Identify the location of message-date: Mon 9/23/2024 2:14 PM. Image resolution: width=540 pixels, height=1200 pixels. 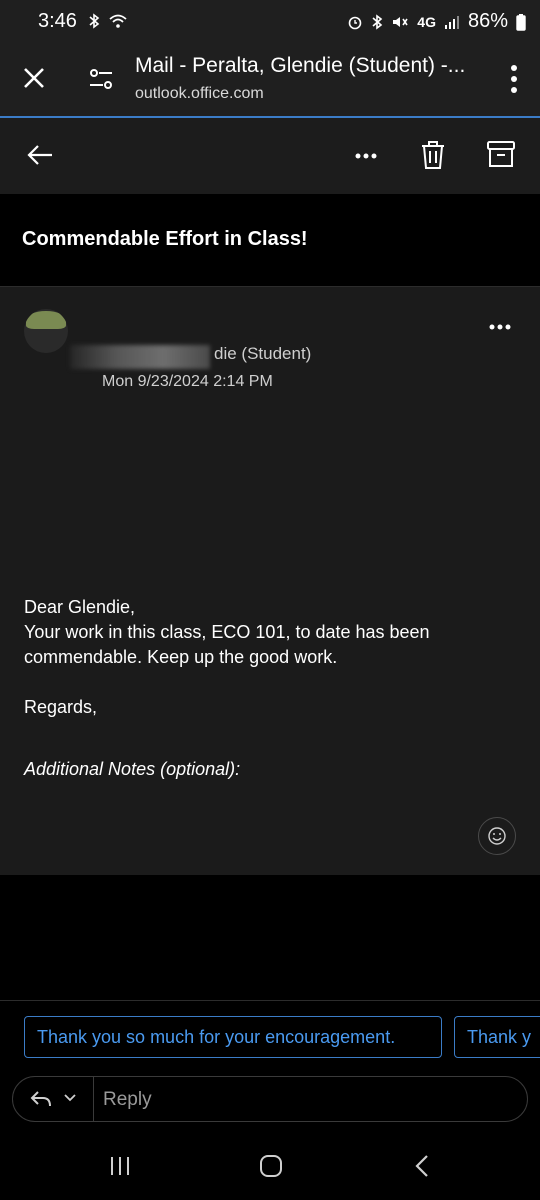
(187, 381).